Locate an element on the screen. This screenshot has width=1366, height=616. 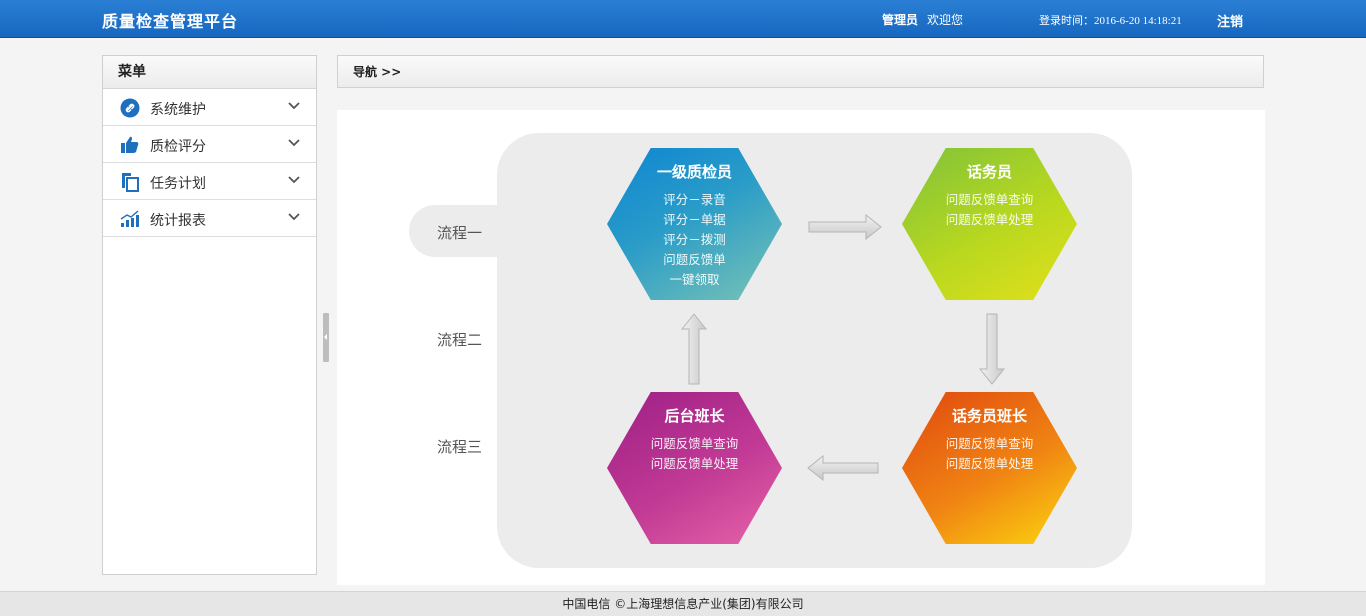
sidebar-item-task-plan: 任务计划 is located at coordinates (209, 181).